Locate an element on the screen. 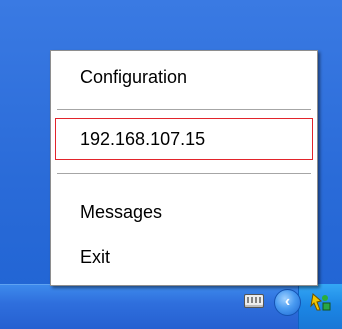  menu-item-label: Configuration is located at coordinates (134, 77).